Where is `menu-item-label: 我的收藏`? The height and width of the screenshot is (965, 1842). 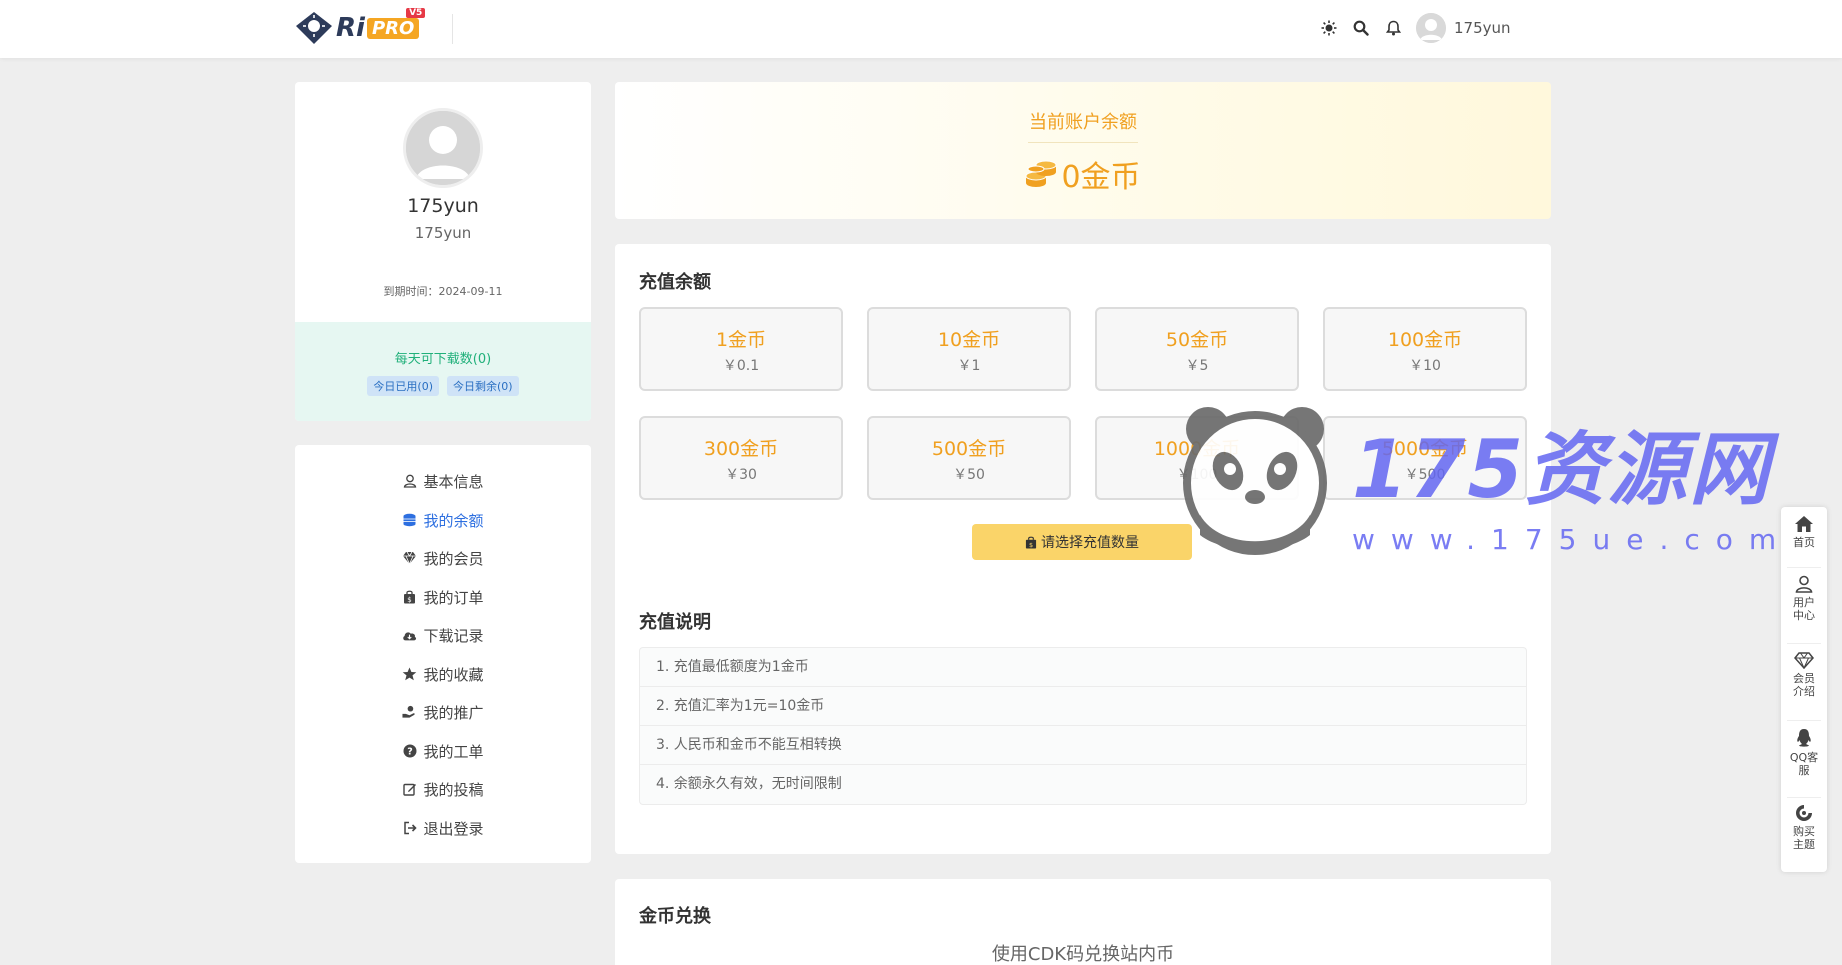 menu-item-label: 我的收藏 is located at coordinates (453, 674).